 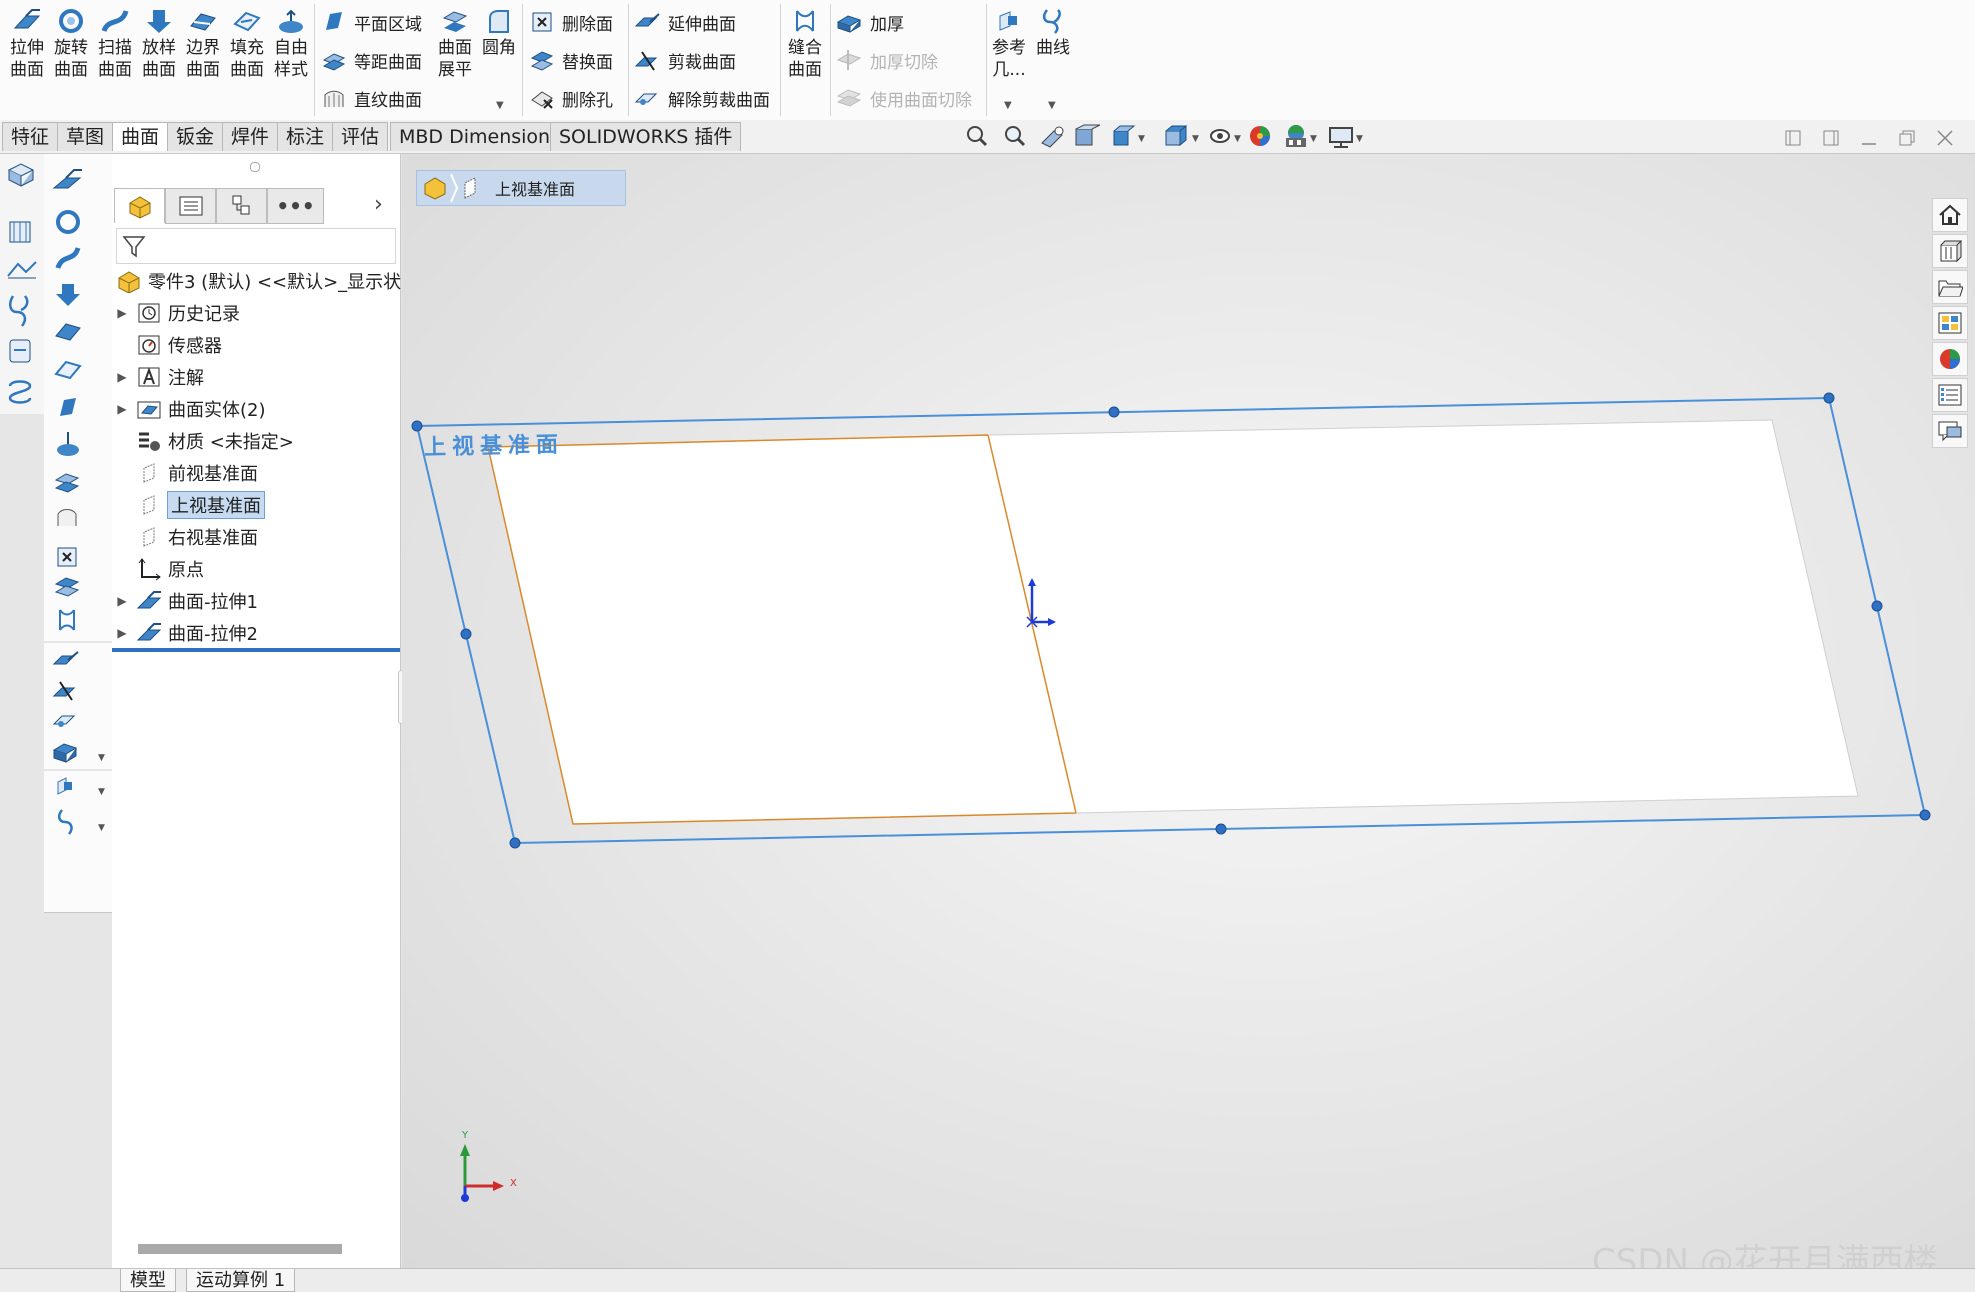 I want to click on tab-sheet-metal: 钣金, so click(x=195, y=136).